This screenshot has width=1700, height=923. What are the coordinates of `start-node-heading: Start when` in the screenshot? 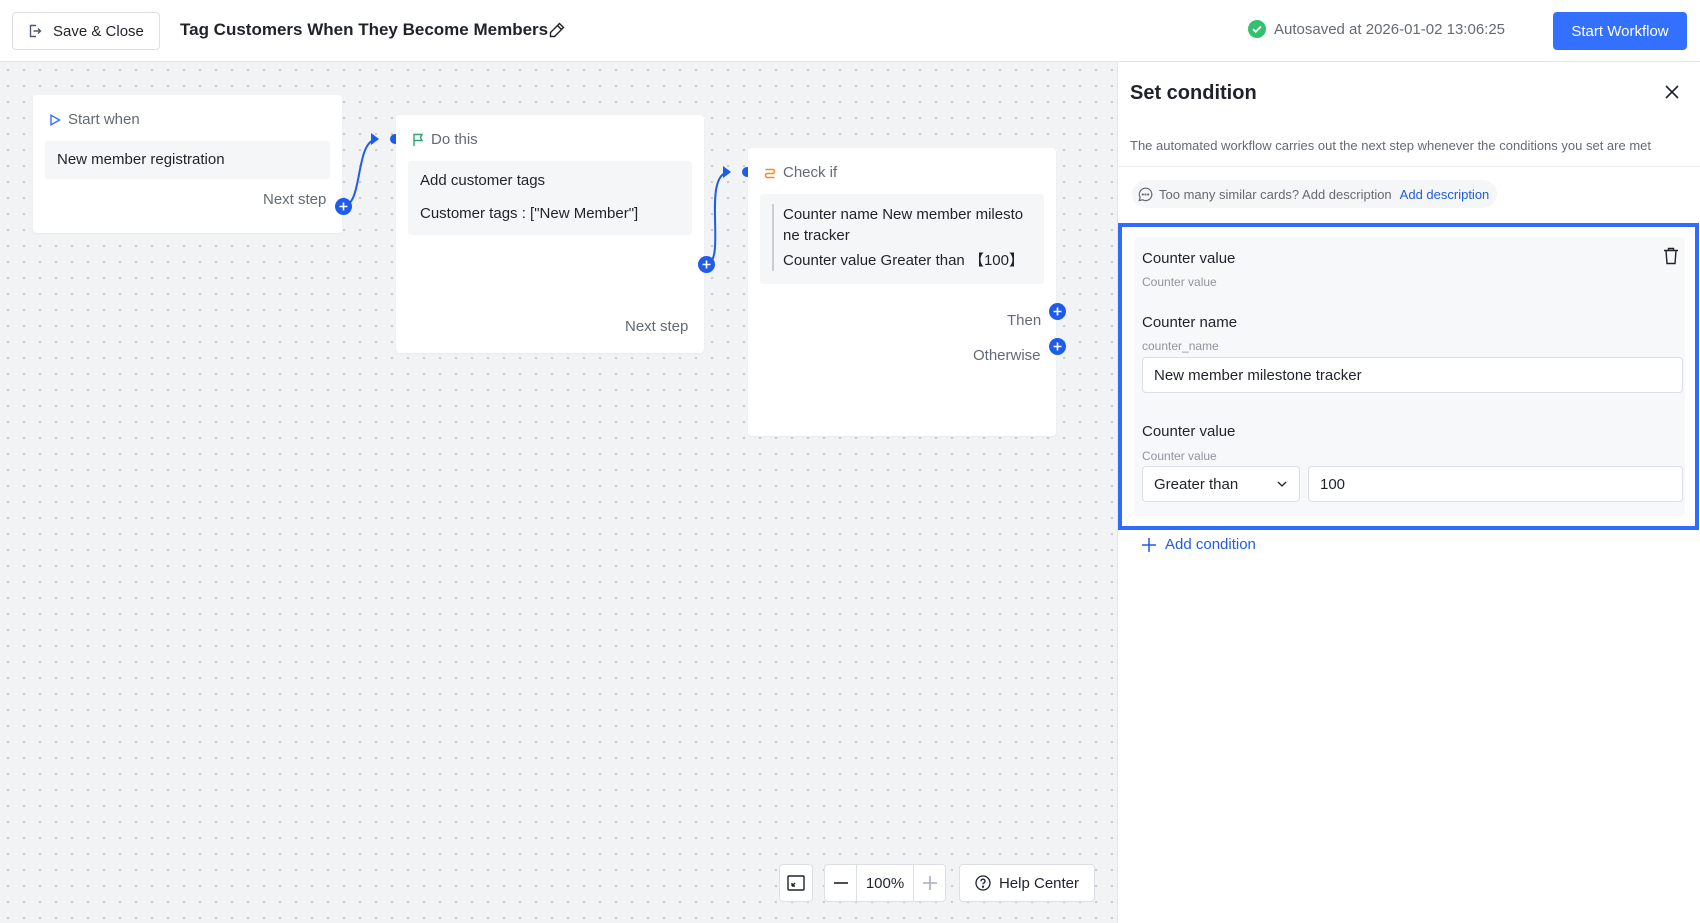 It's located at (104, 119).